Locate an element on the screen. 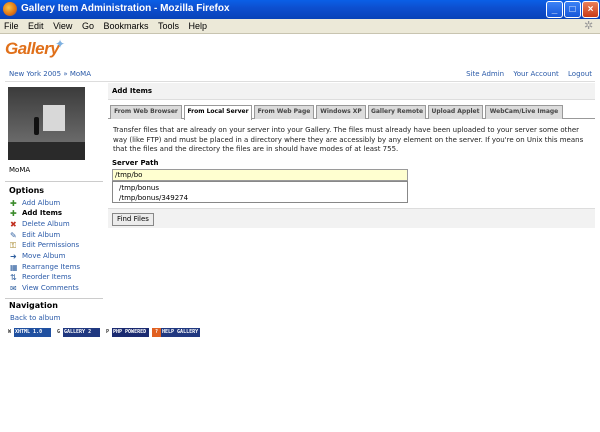  gallery-badge: G GALLERY 2 is located at coordinates (77, 332).